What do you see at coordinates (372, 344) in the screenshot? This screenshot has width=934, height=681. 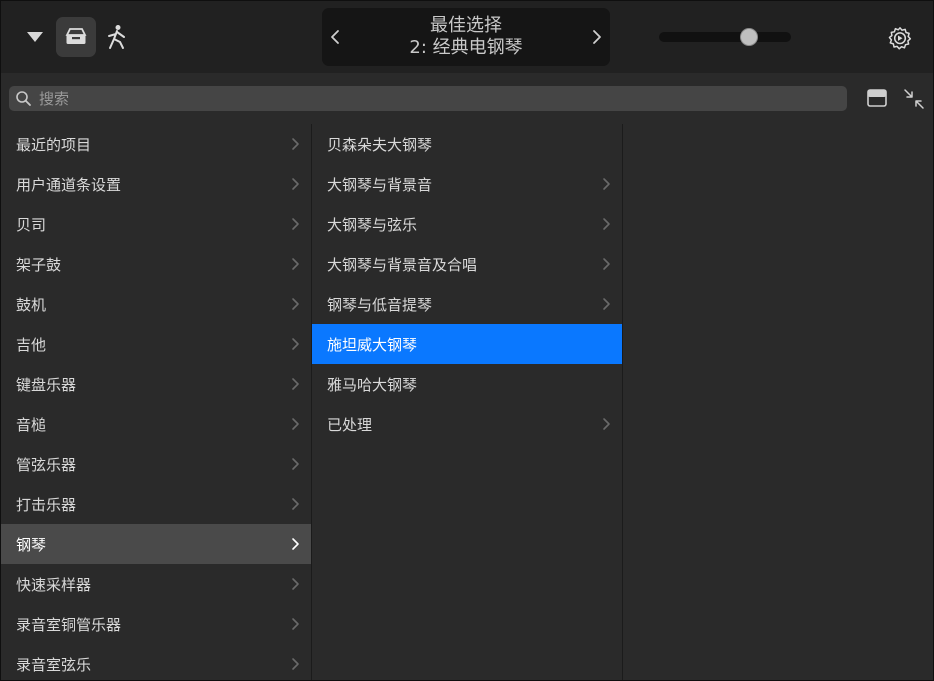 I see `patch-item-label: 施坦威大钢琴` at bounding box center [372, 344].